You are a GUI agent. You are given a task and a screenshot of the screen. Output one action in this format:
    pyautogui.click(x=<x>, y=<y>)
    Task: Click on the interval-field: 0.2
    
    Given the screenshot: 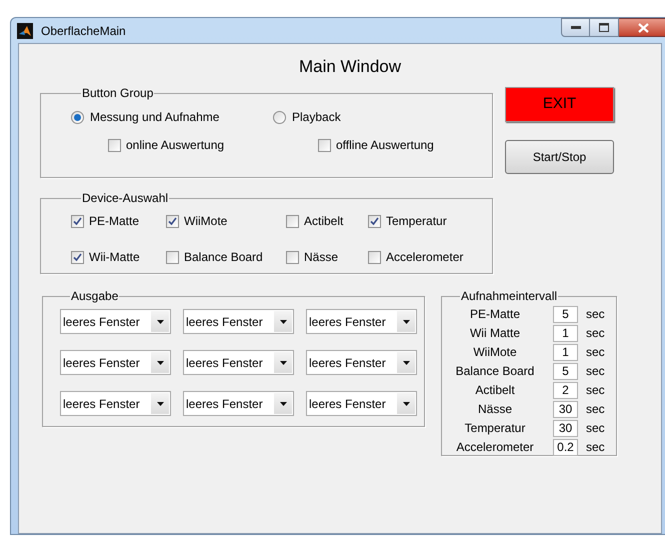 What is the action you would take?
    pyautogui.click(x=565, y=447)
    